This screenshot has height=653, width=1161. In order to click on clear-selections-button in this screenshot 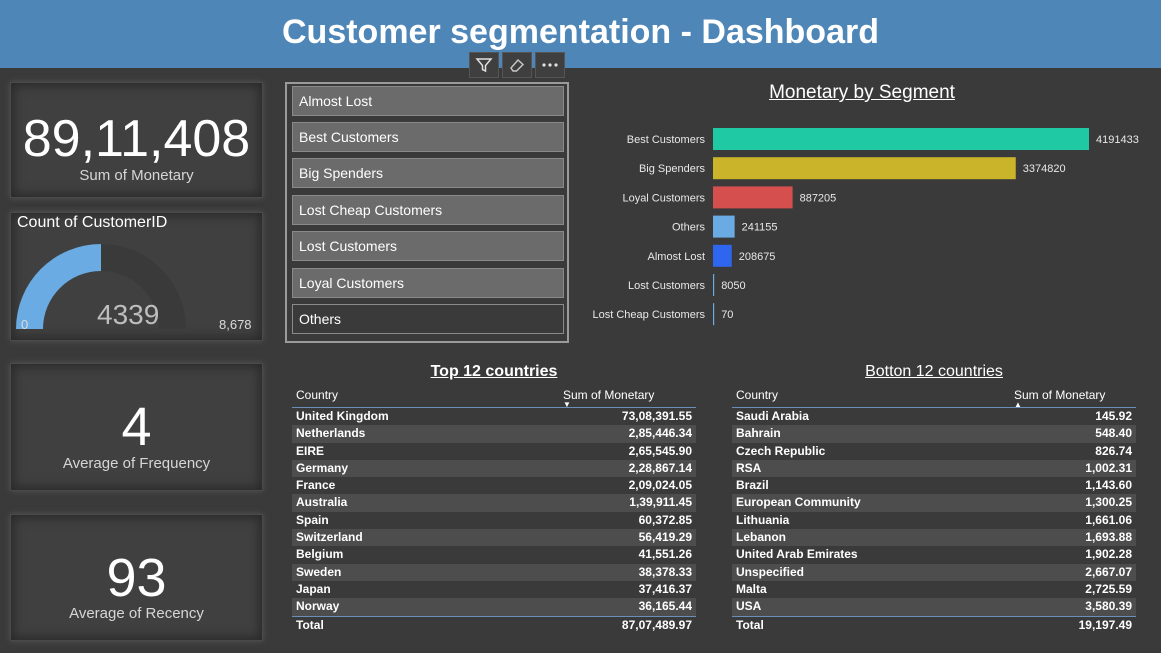, I will do `click(517, 65)`.